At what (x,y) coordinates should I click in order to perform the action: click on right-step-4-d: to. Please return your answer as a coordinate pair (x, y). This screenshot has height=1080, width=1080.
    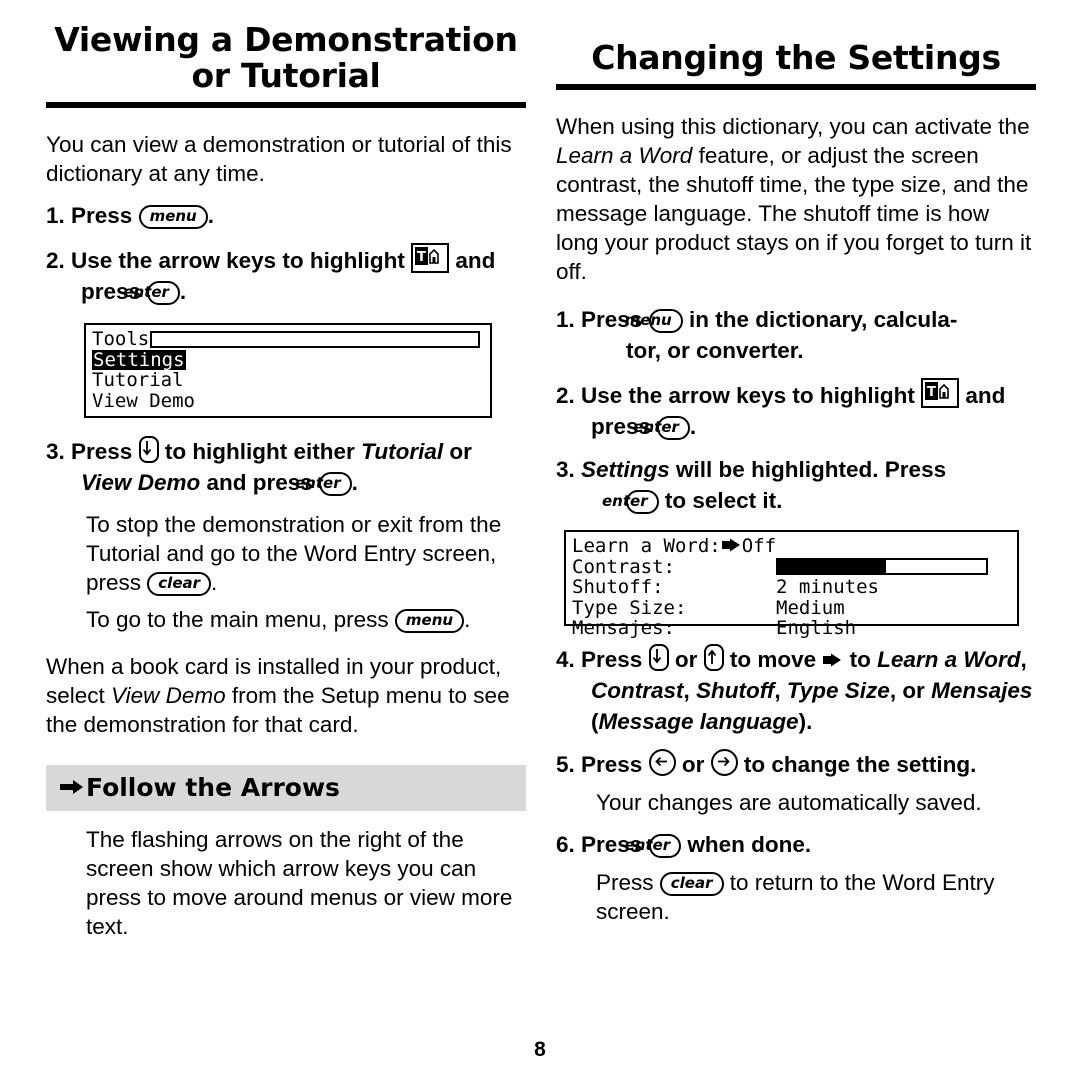
    Looking at the image, I should click on (860, 659).